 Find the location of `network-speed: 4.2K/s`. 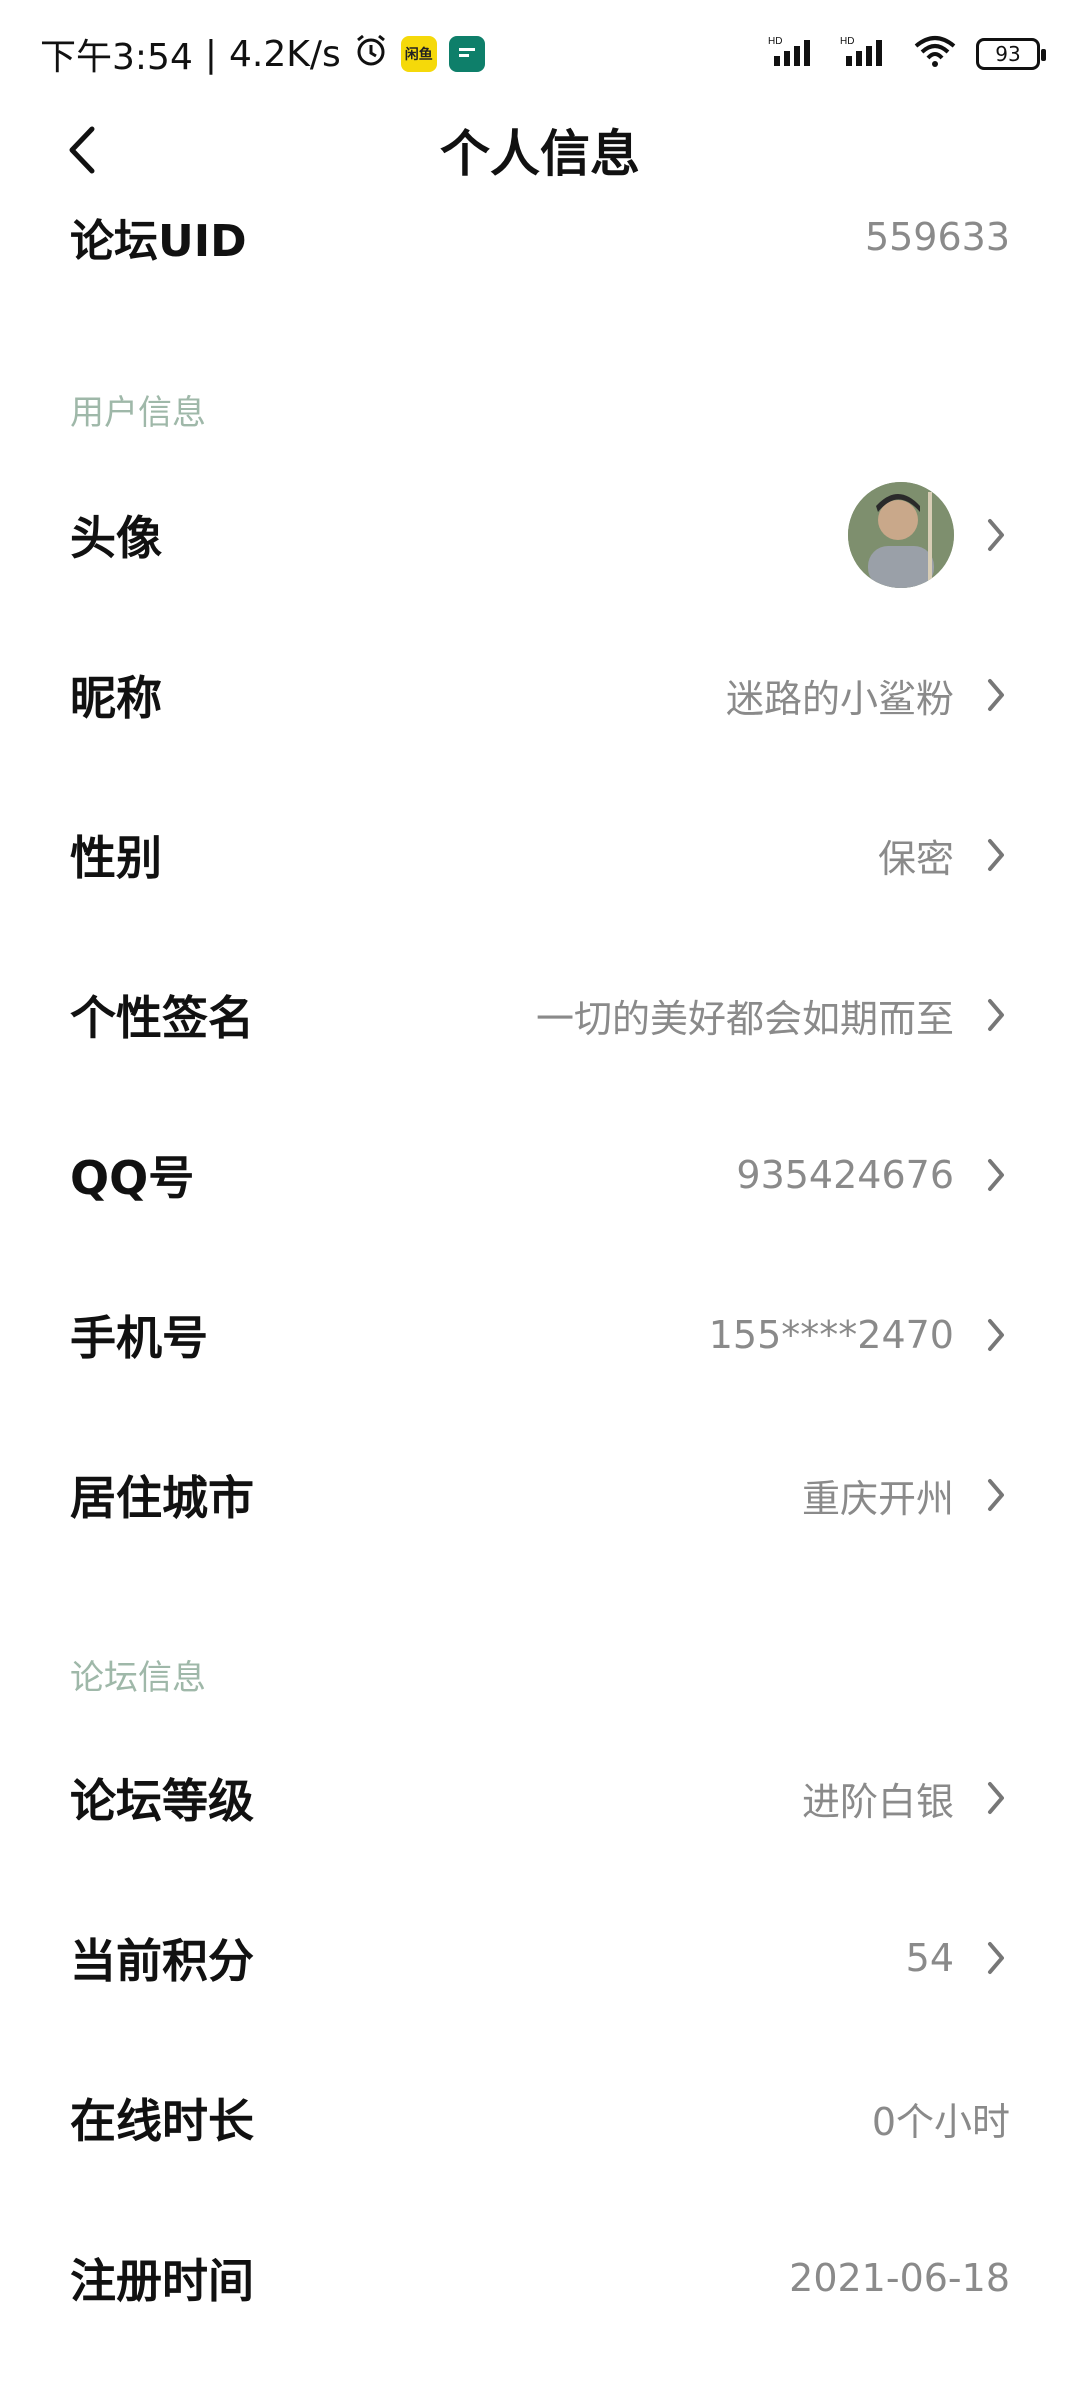

network-speed: 4.2K/s is located at coordinates (284, 54).